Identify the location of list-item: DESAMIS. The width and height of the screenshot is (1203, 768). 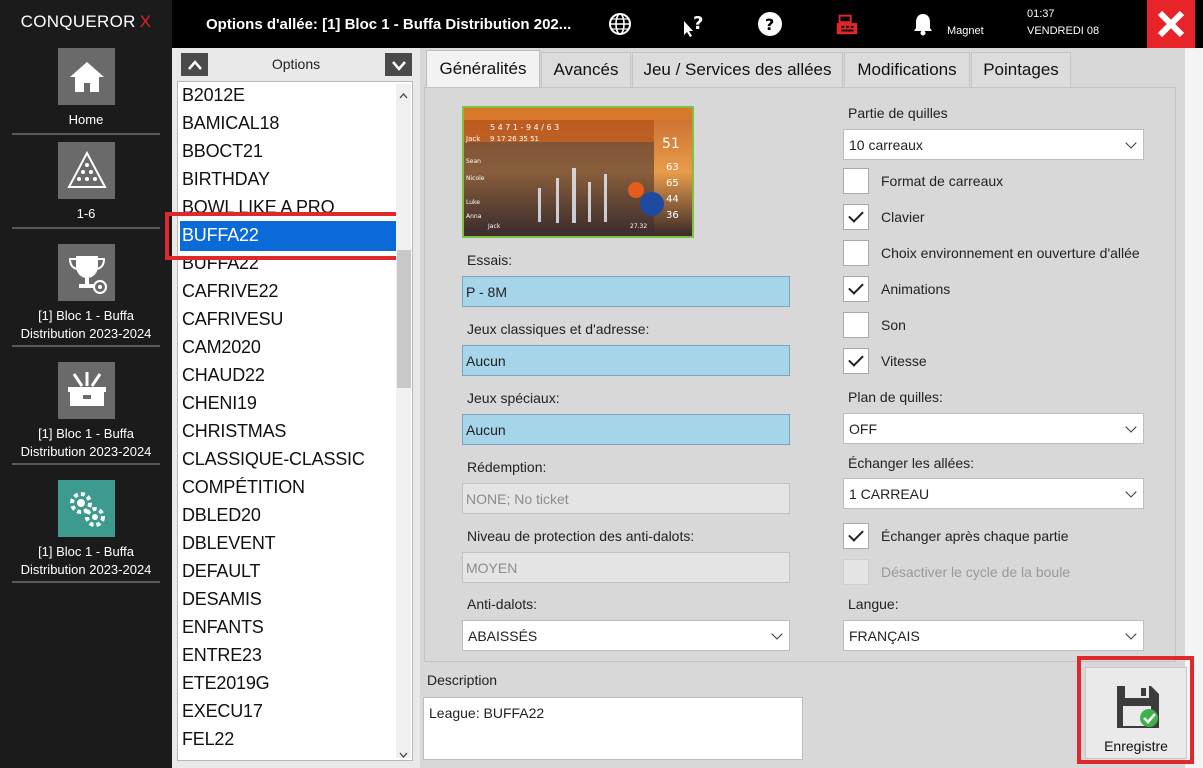
(222, 599).